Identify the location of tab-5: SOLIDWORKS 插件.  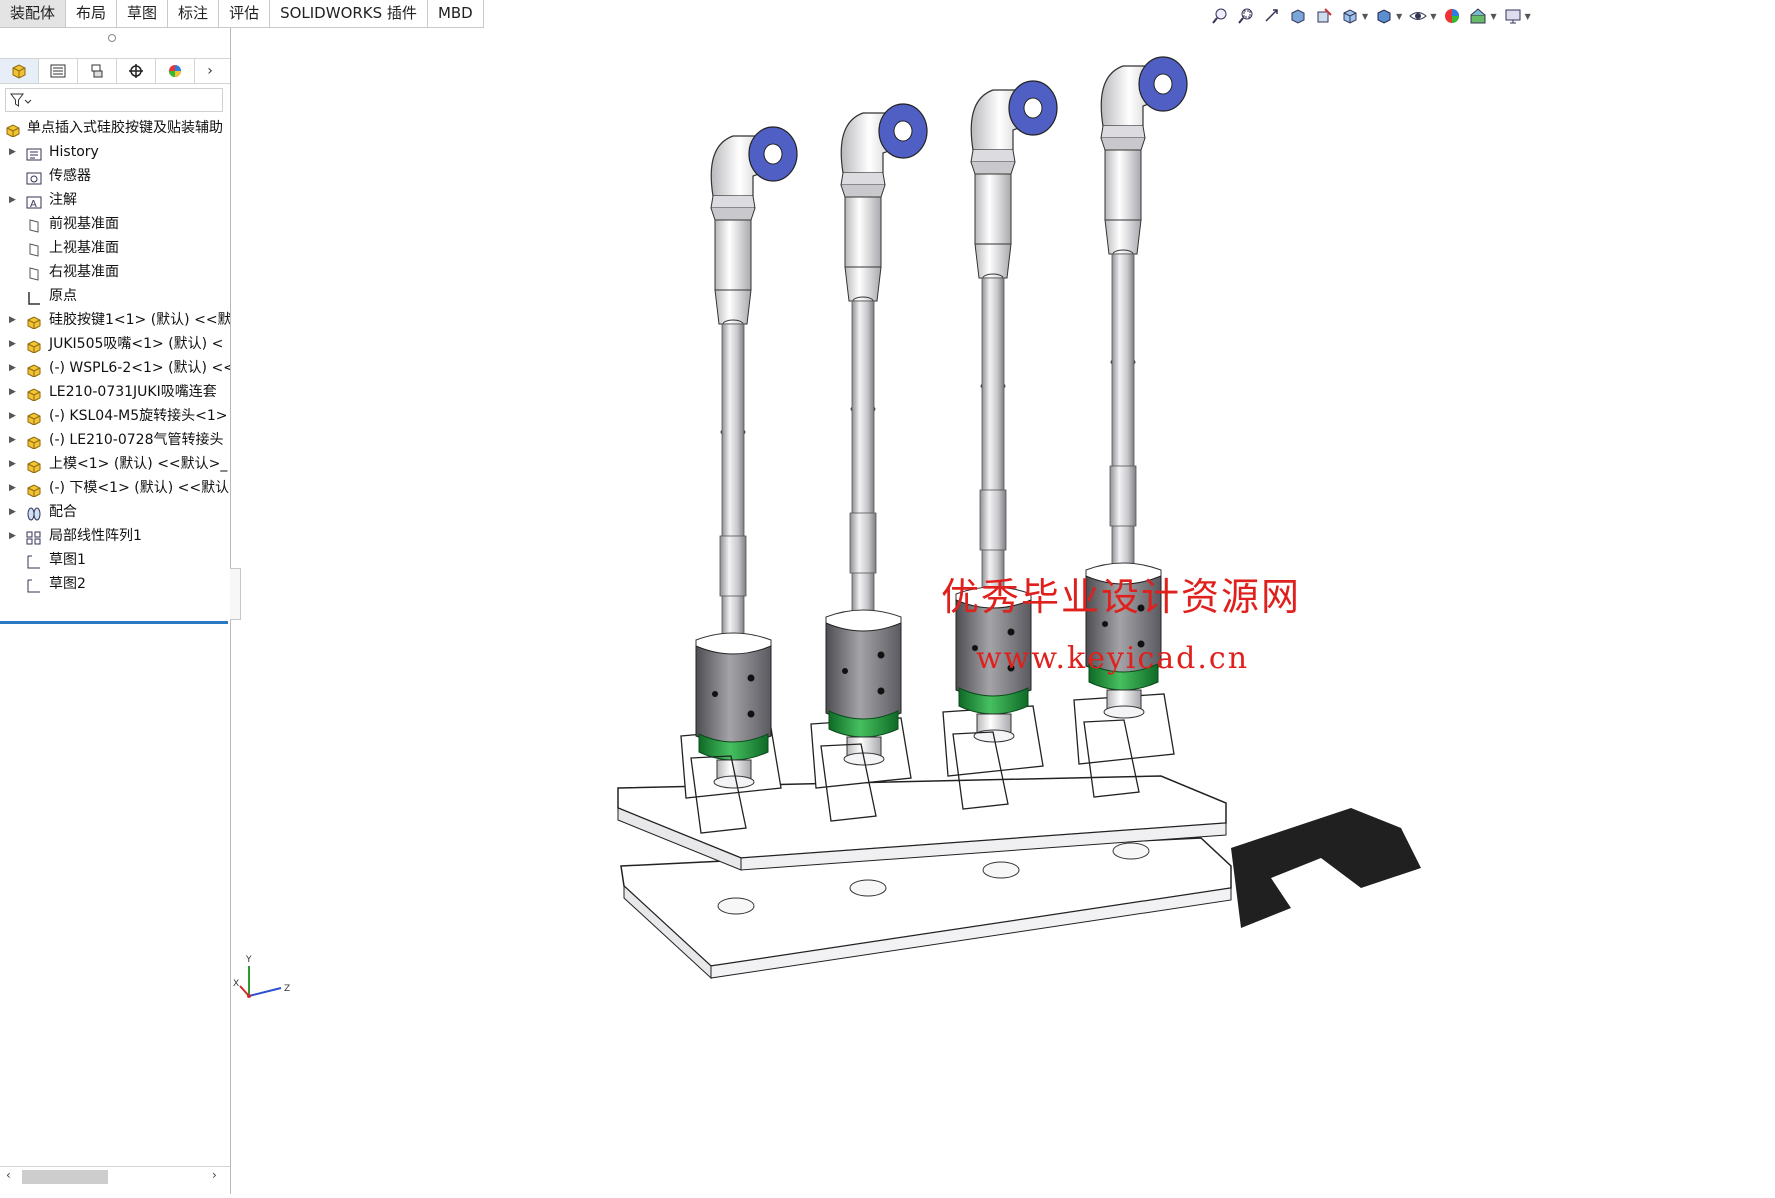
(349, 14).